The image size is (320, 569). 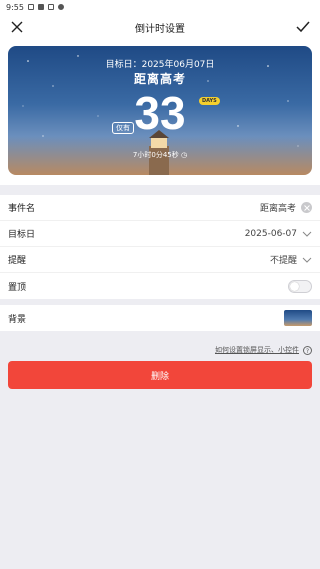 I want to click on countdown-text: 7小时0分45秒, so click(x=155, y=155).